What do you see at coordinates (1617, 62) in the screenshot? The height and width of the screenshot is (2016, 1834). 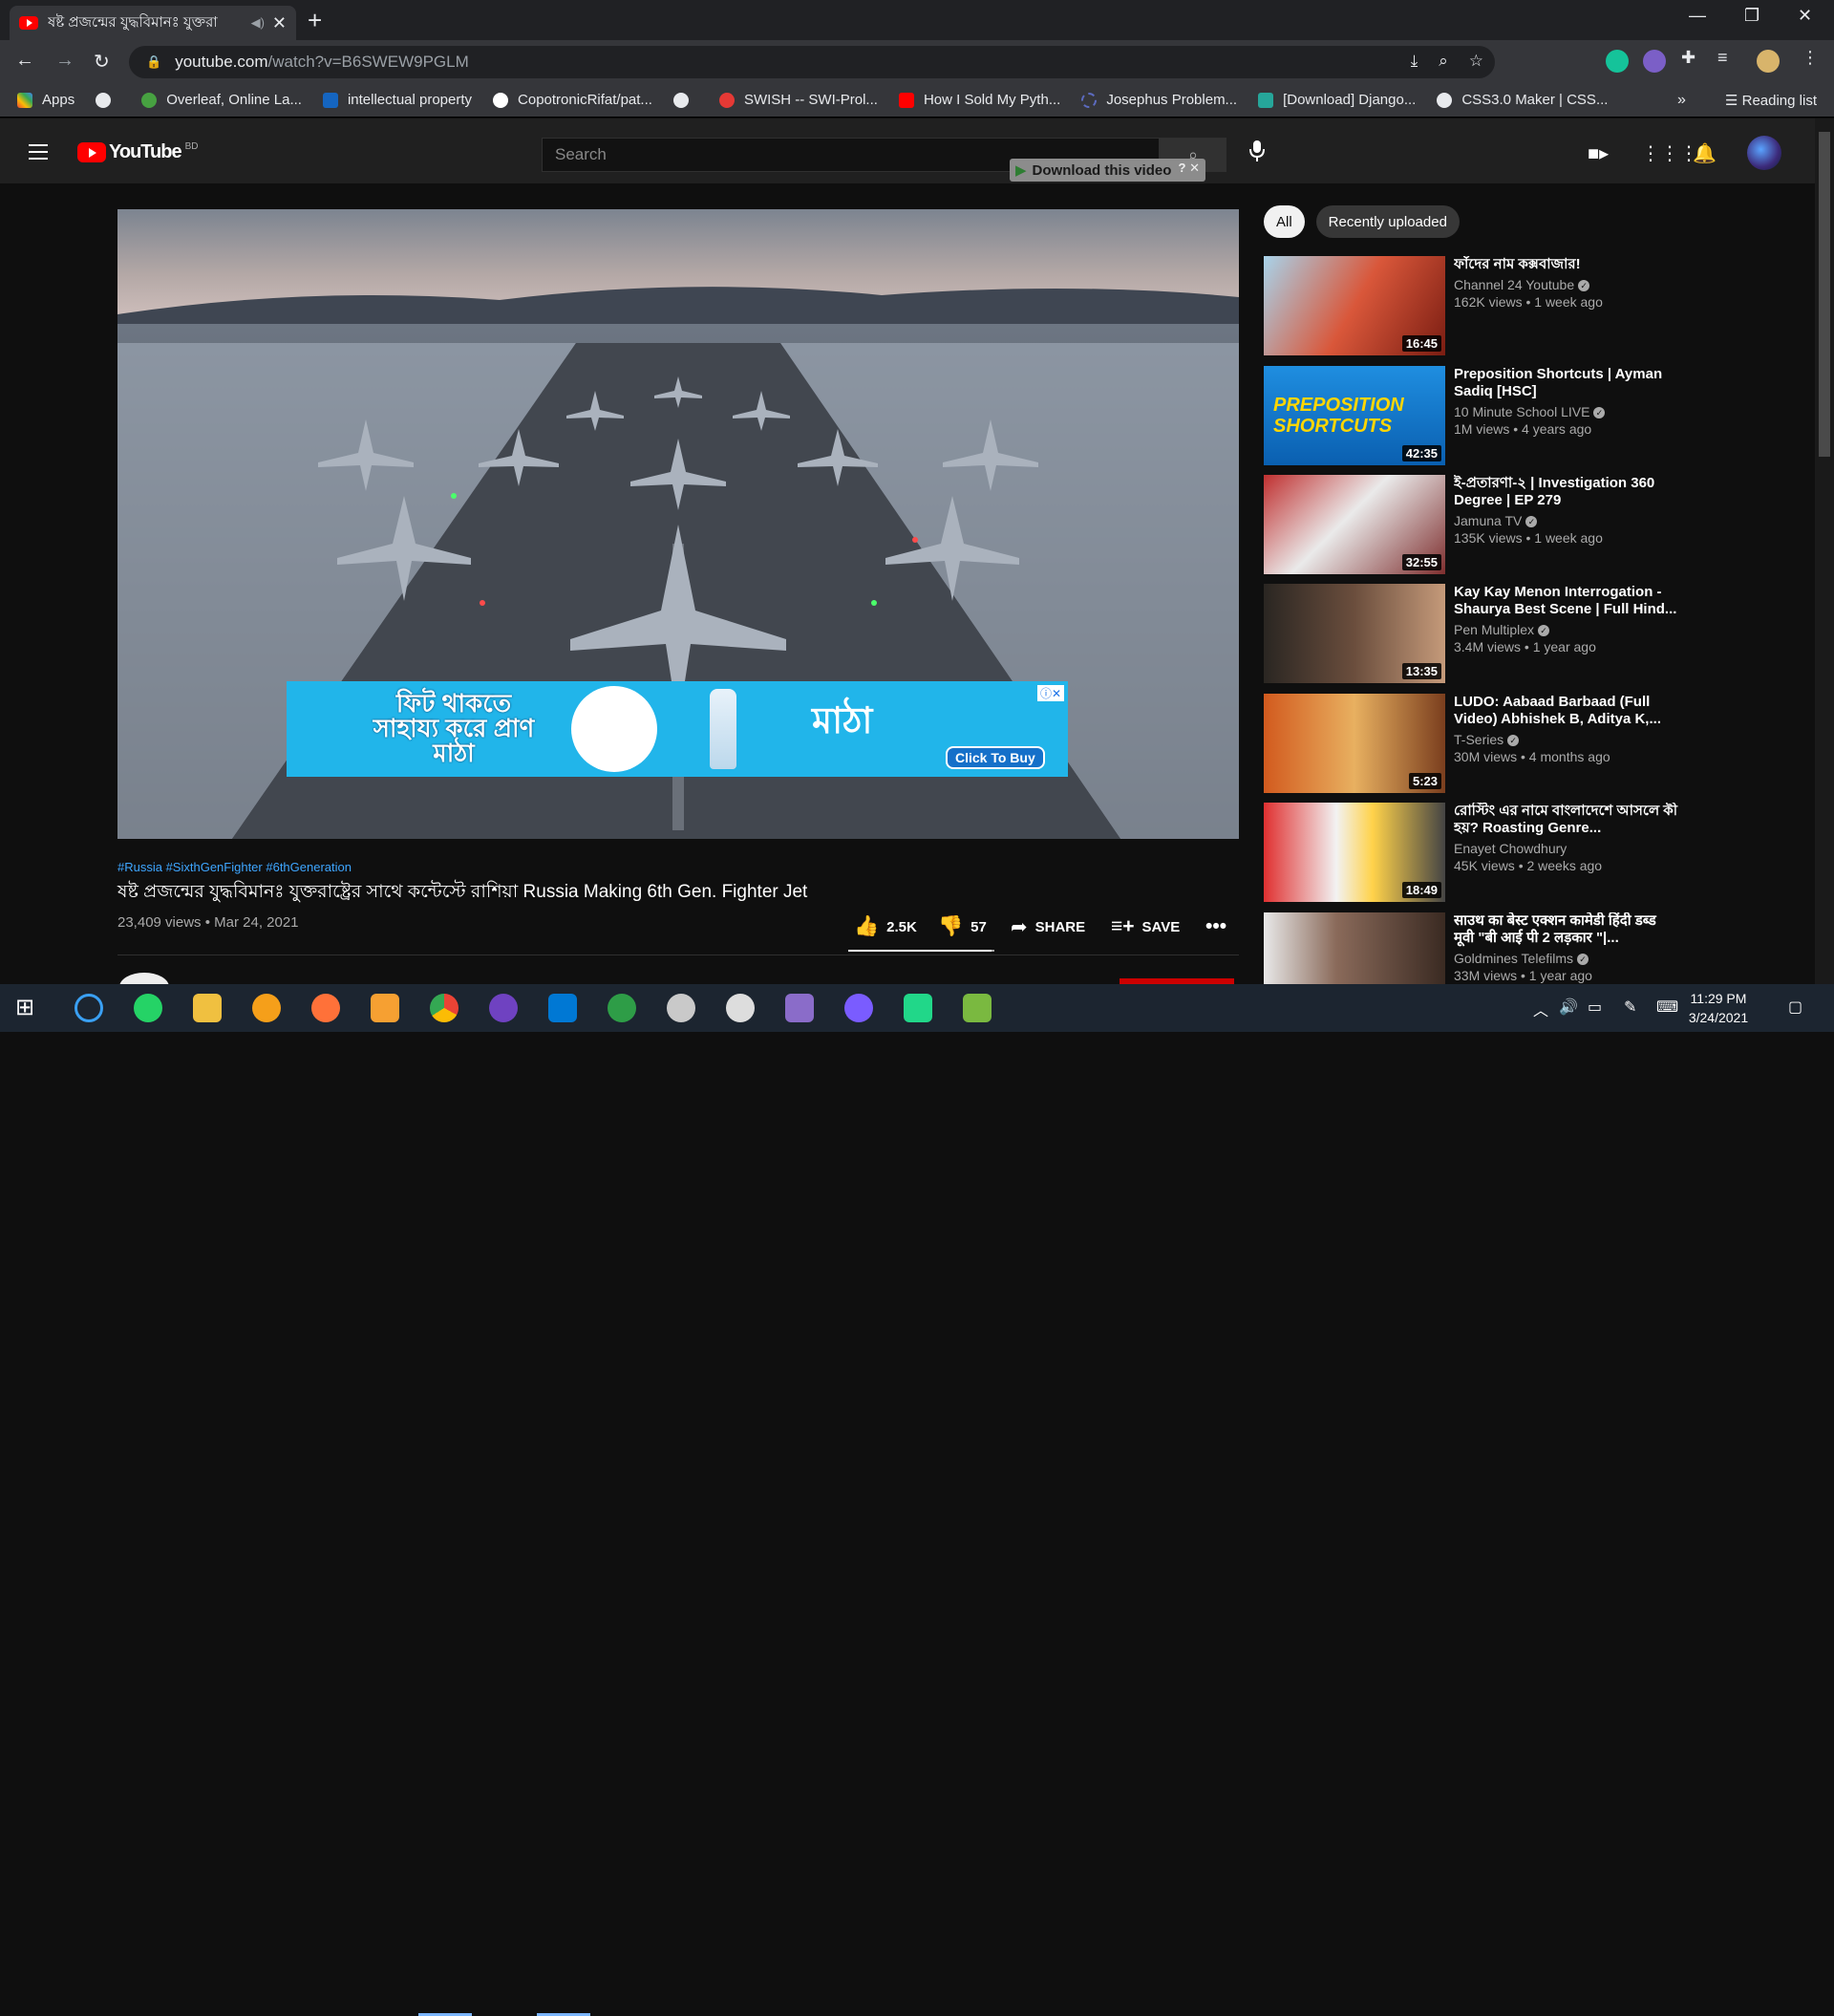 I see `grammarly-extension-icon` at bounding box center [1617, 62].